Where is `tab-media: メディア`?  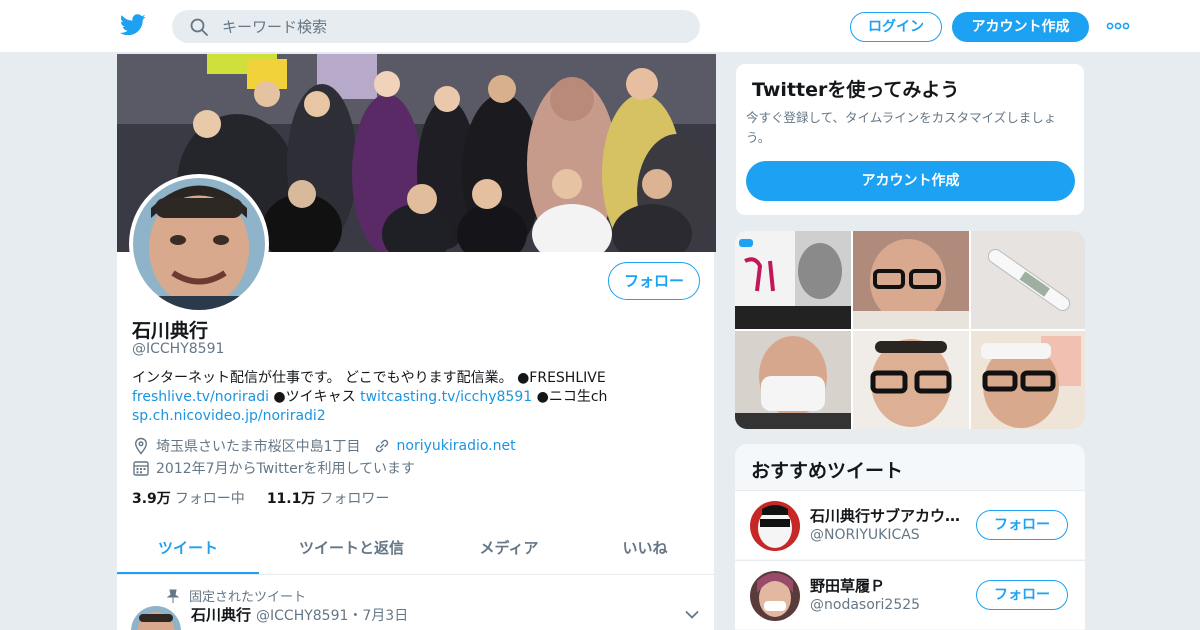
tab-media: メディア is located at coordinates (509, 549).